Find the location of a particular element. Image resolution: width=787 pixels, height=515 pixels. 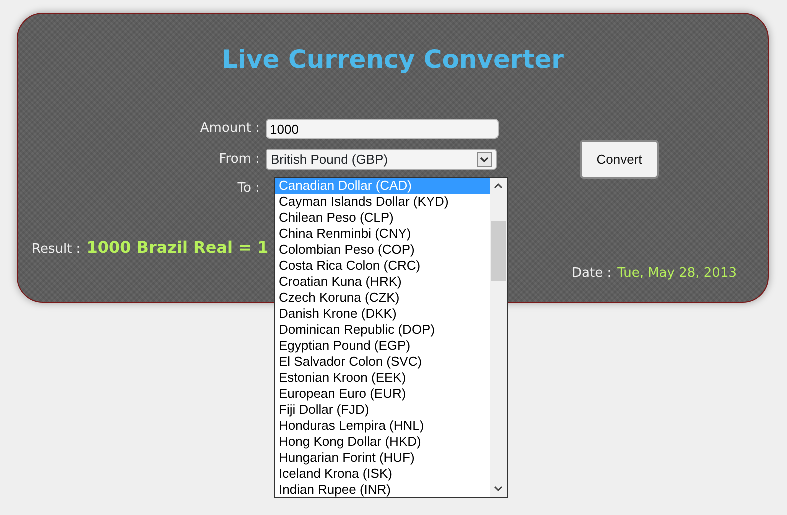

dropdown-option: Hong Kong Dollar (HKD) is located at coordinates (382, 442).